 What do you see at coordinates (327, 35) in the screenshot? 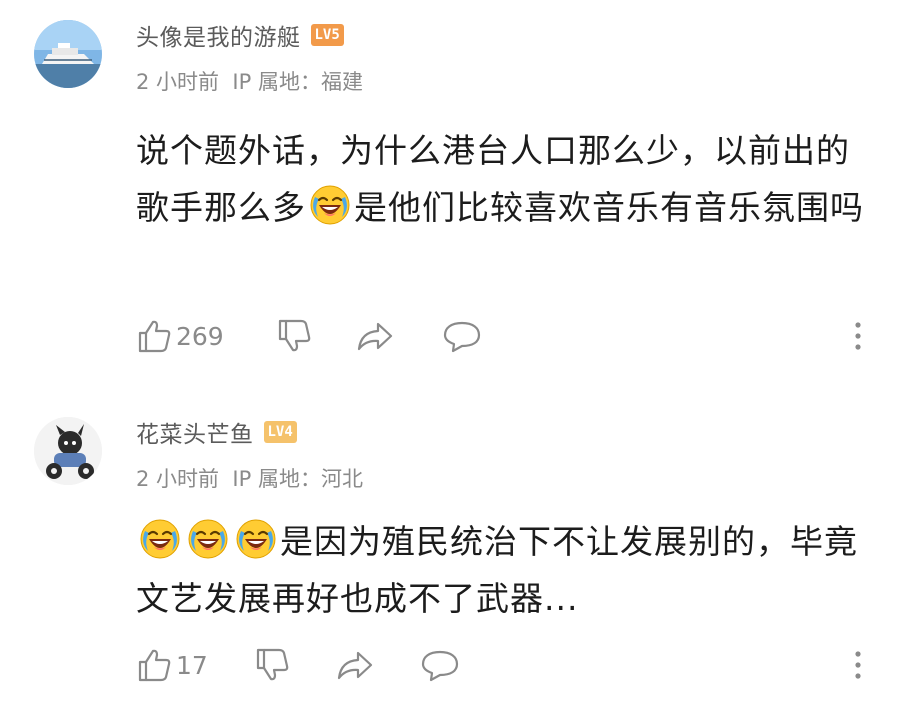
I see `level-badge: LV5` at bounding box center [327, 35].